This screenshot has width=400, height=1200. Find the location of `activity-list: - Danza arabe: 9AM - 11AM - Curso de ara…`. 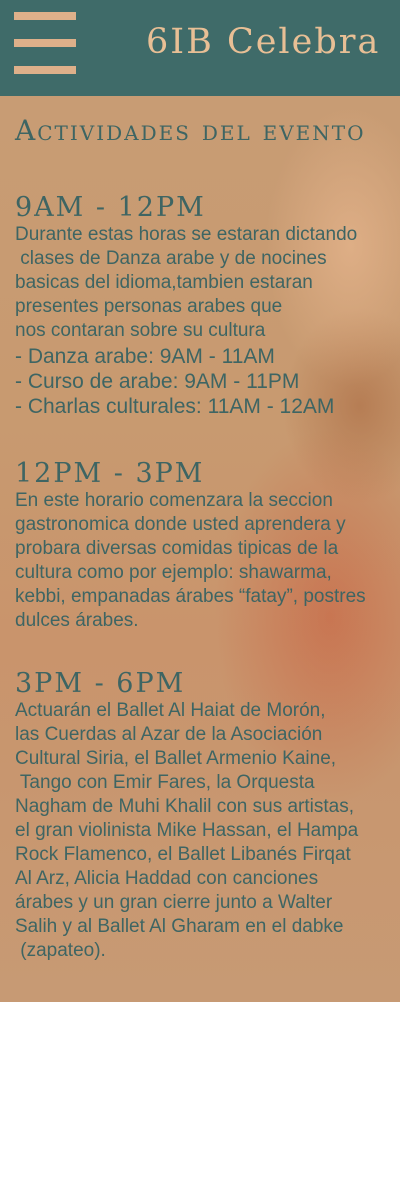

activity-list: - Danza arabe: 9AM - 11AM - Curso de ara… is located at coordinates (207, 381).